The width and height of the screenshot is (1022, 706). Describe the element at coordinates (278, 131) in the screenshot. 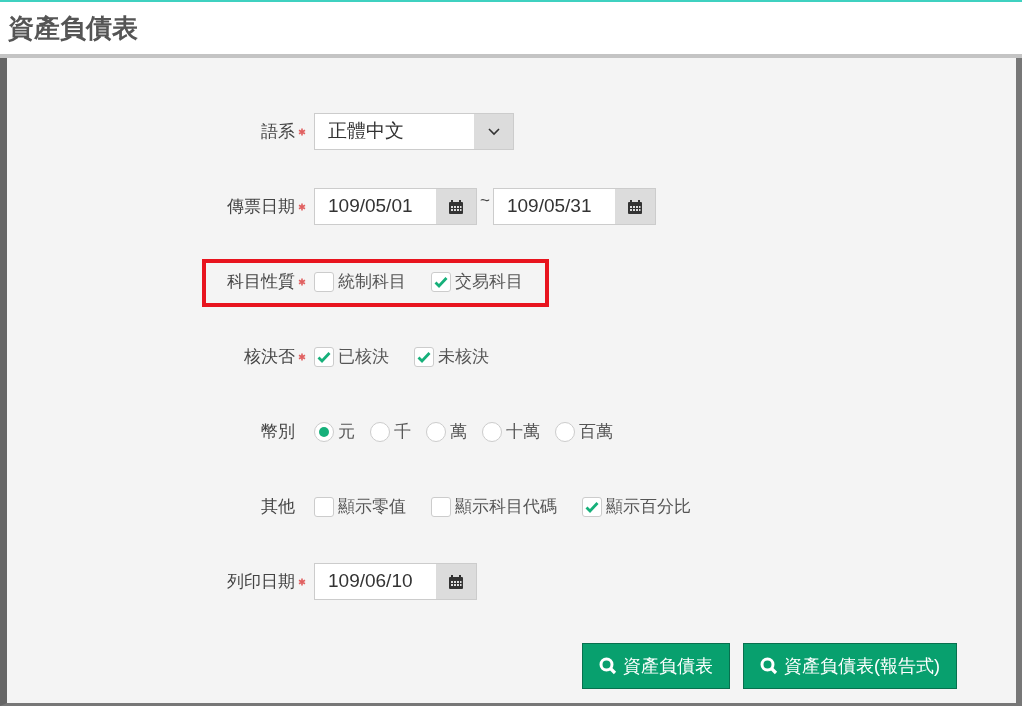

I see `field-label: 語系` at that location.